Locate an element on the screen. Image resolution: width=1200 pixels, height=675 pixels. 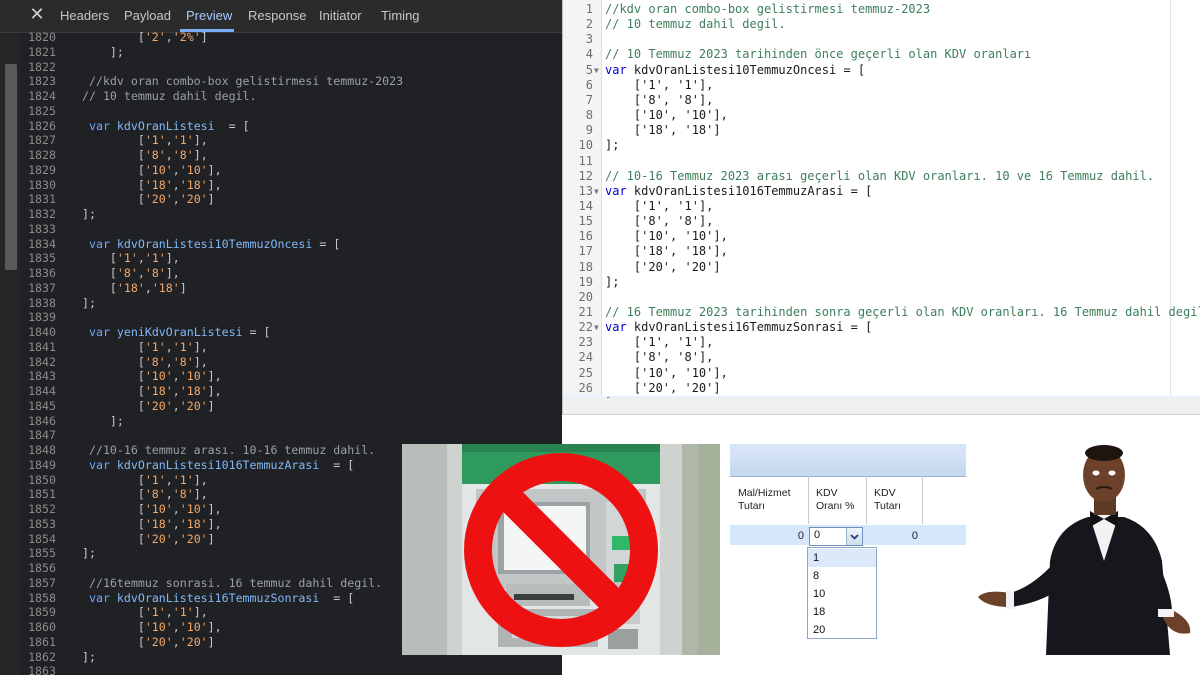
line-number: 1849 is located at coordinates (42, 464).